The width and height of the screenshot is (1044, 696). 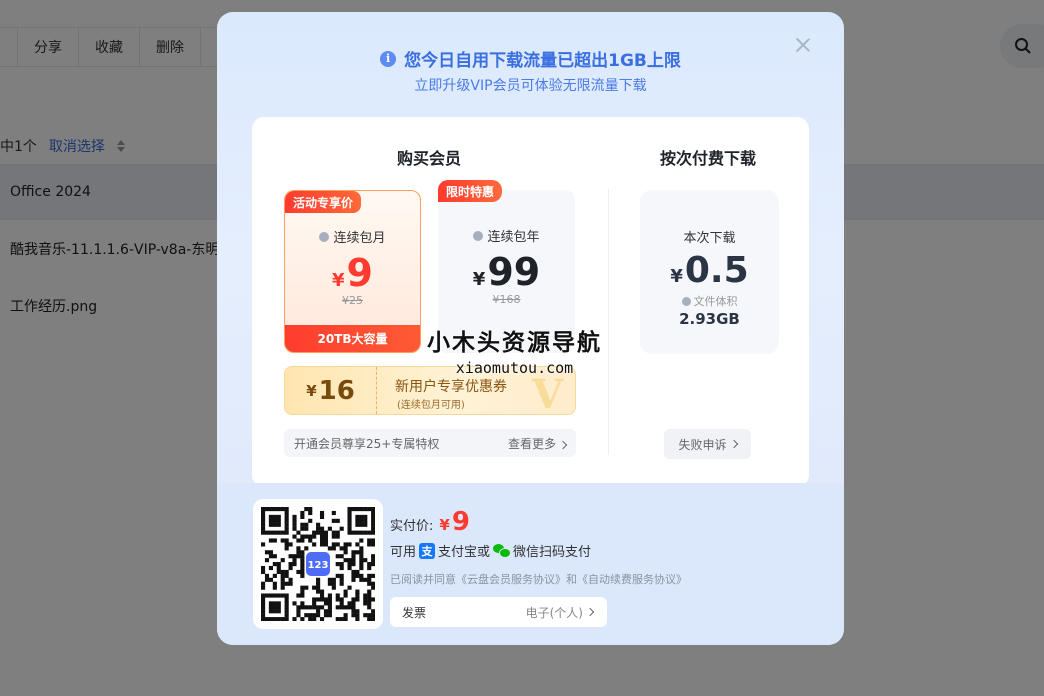 What do you see at coordinates (538, 579) in the screenshot?
I see `agreement-text: 已阅读并同意《云盘会员服务协议》和《自动续费服务协议》` at bounding box center [538, 579].